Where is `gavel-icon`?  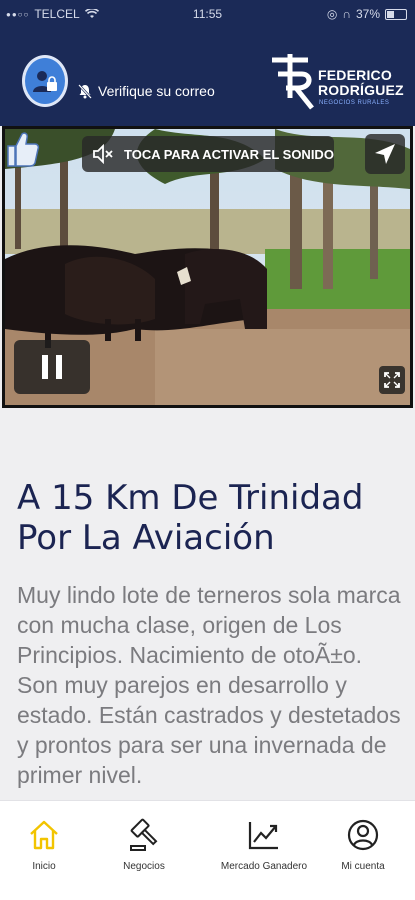 gavel-icon is located at coordinates (144, 834).